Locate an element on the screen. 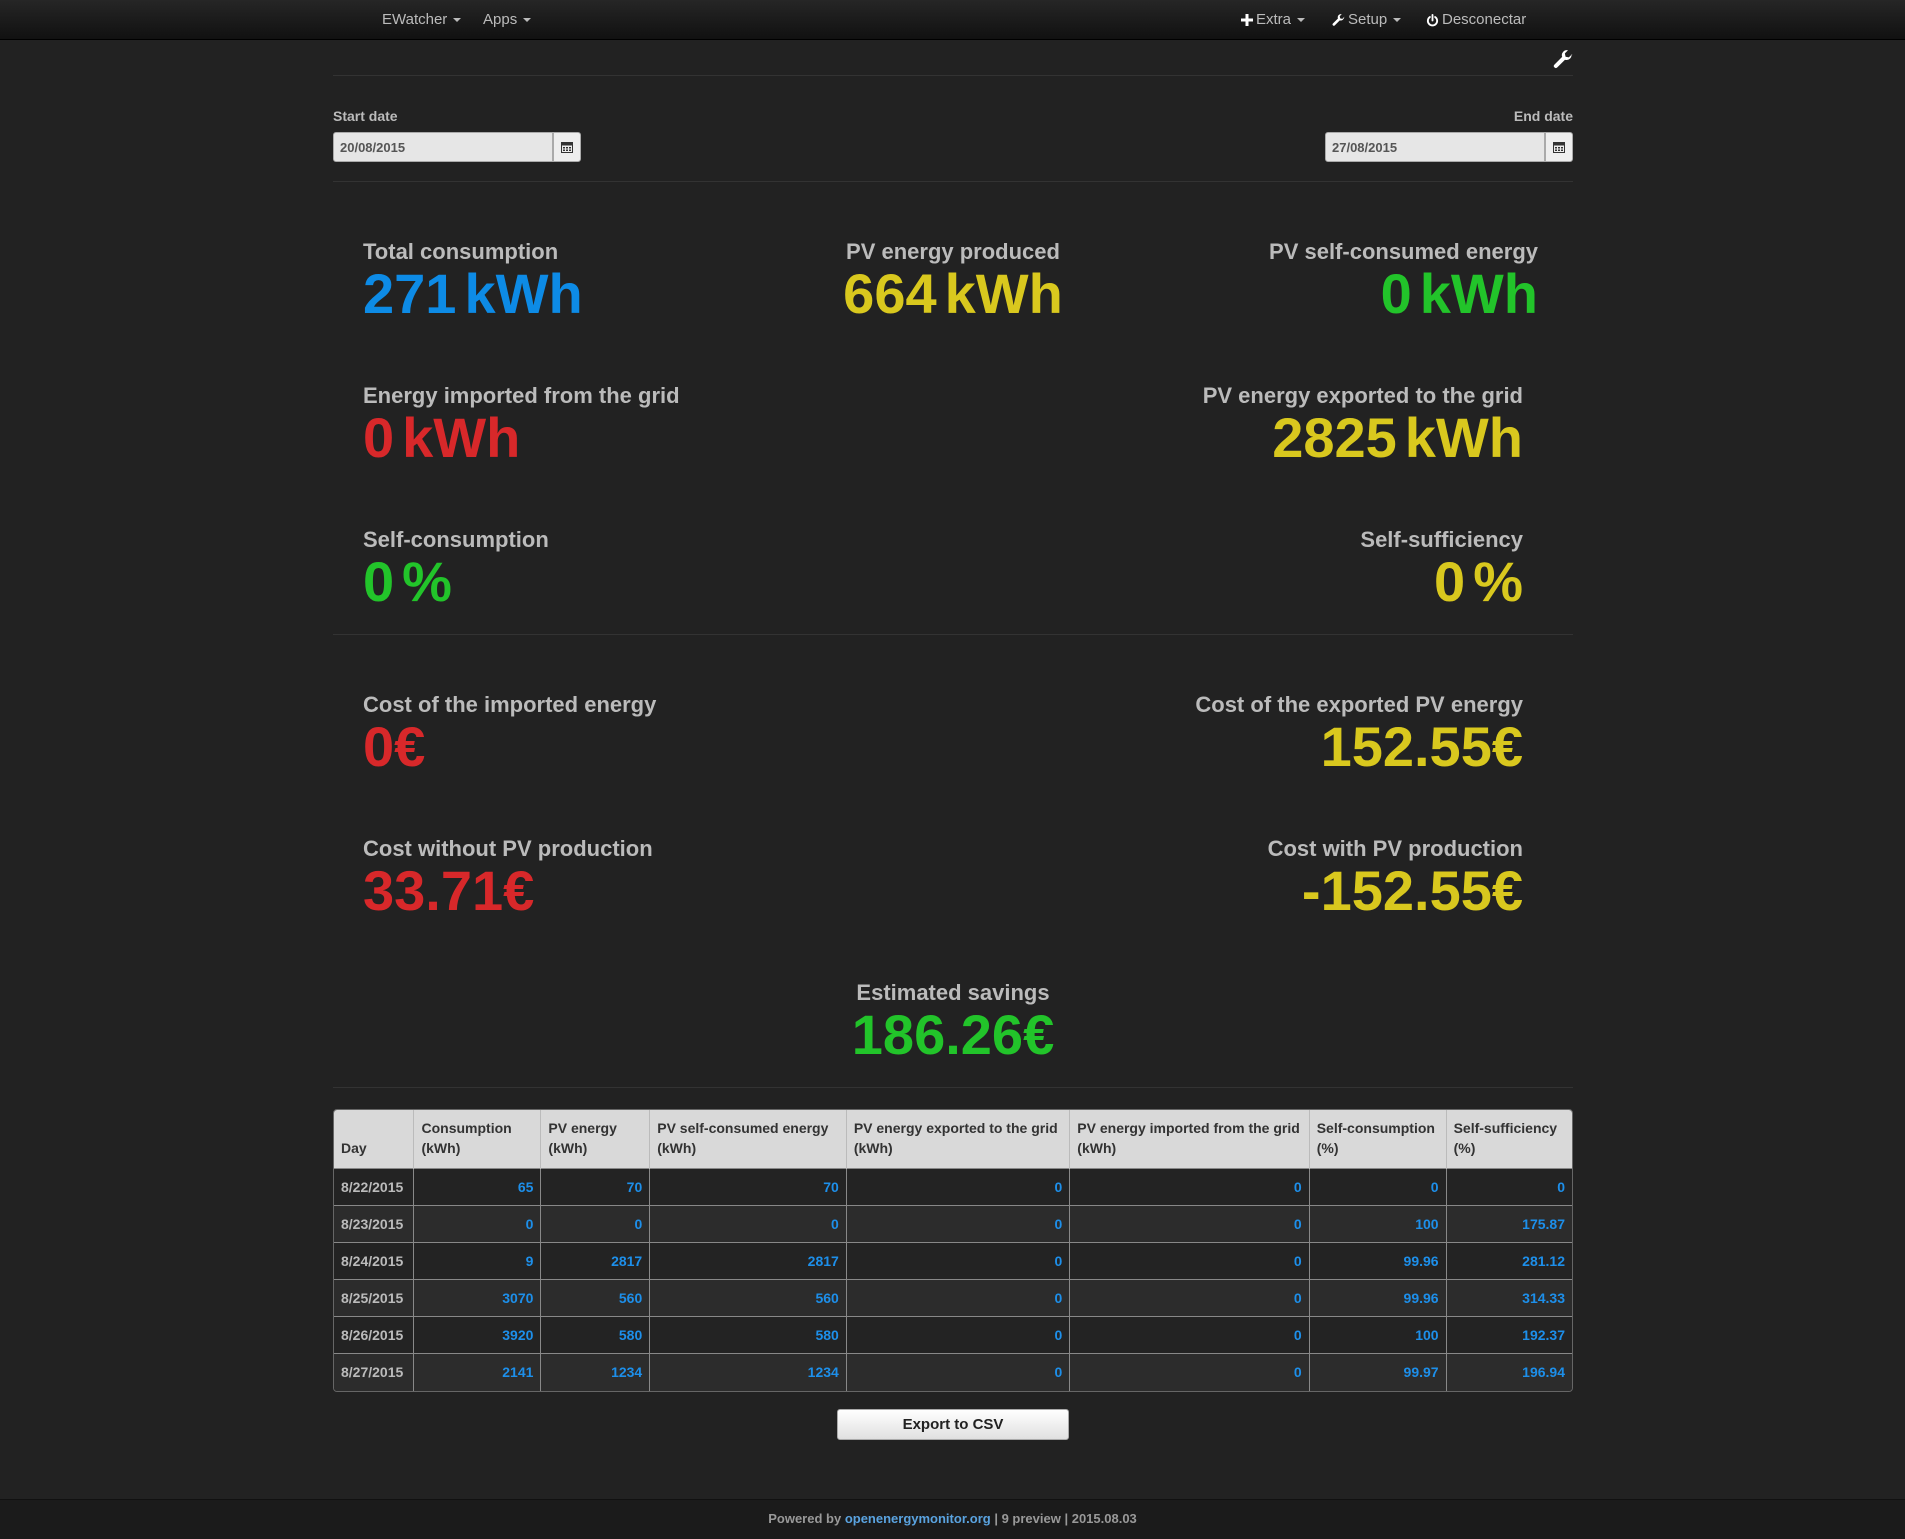  nav-ewatcher-menu: EWatcher is located at coordinates (422, 20).